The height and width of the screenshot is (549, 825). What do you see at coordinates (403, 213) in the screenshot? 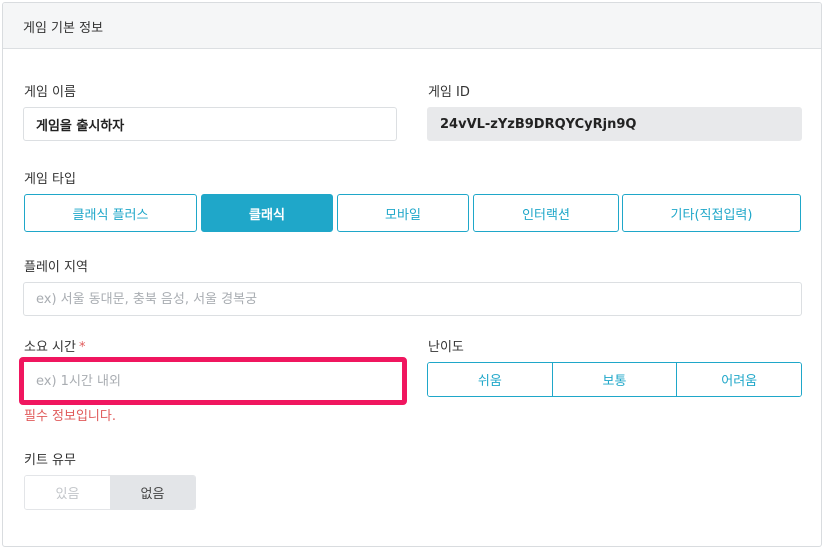
I see `game-type-option-mobile: 모바일` at bounding box center [403, 213].